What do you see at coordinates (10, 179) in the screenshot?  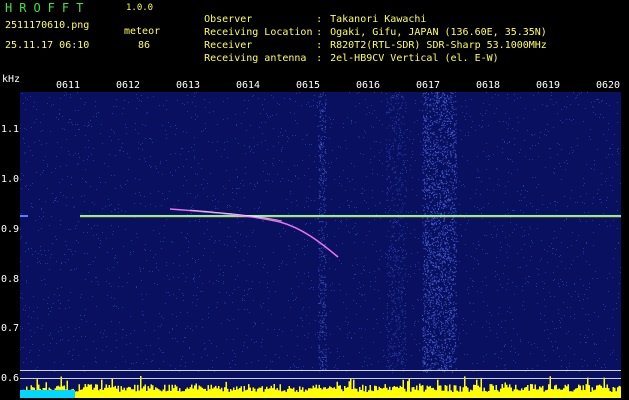 I see `y-tick-label: 1.0` at bounding box center [10, 179].